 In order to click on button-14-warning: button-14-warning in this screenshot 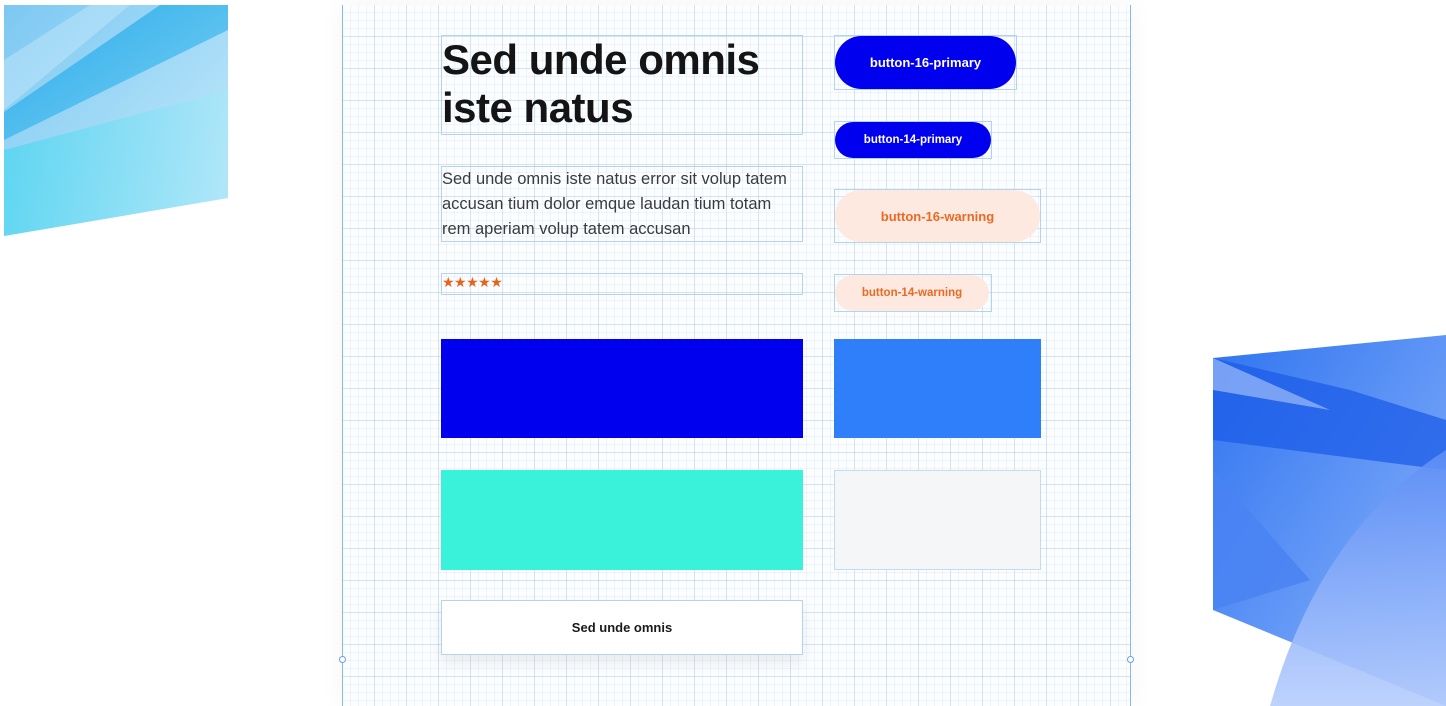, I will do `click(912, 293)`.